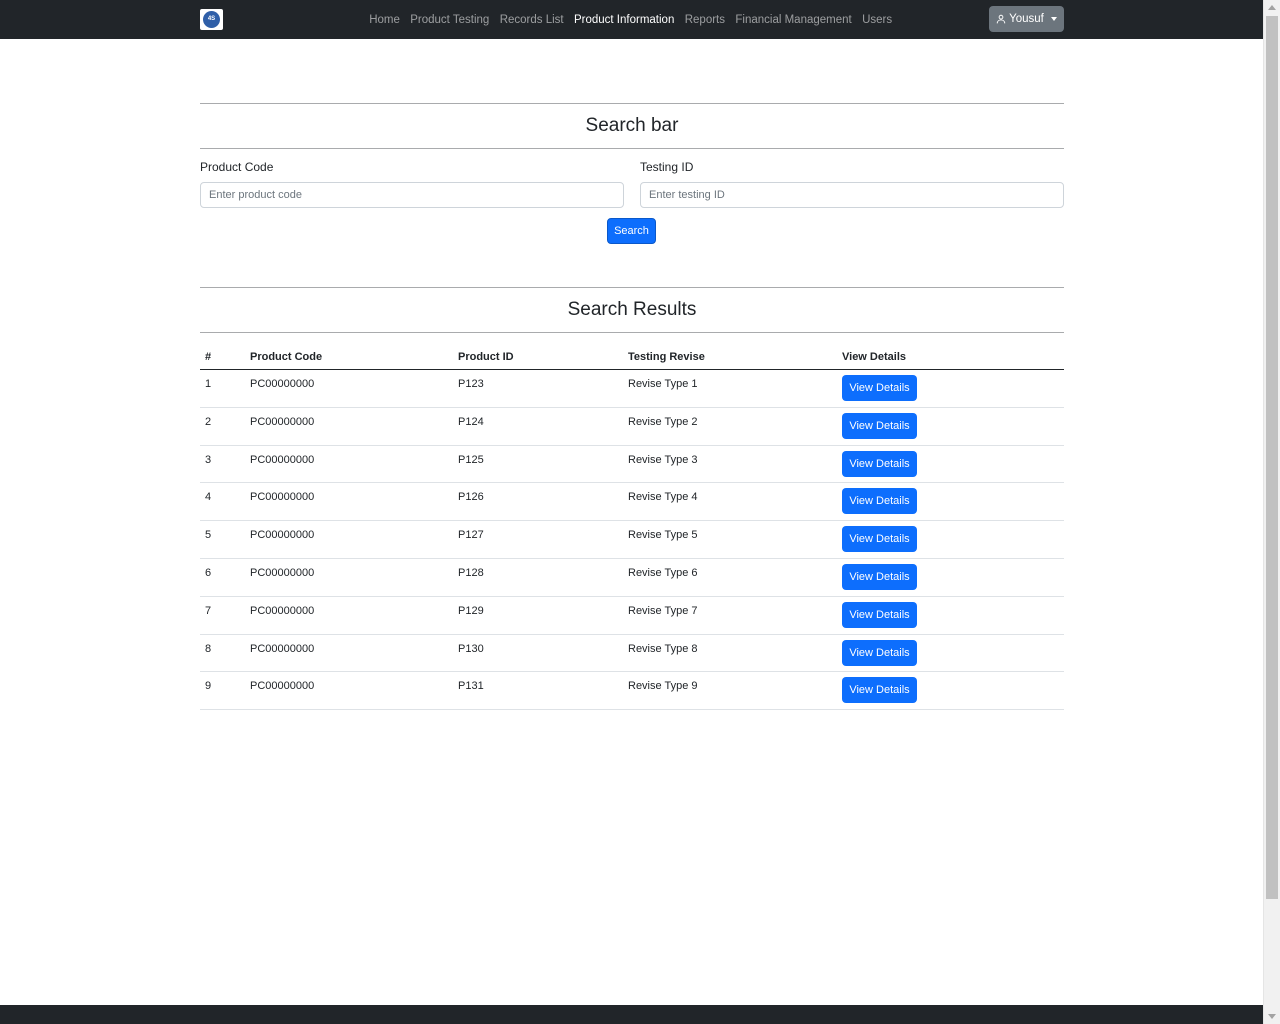 This screenshot has height=1024, width=1280. I want to click on row-number: 1, so click(208, 384).